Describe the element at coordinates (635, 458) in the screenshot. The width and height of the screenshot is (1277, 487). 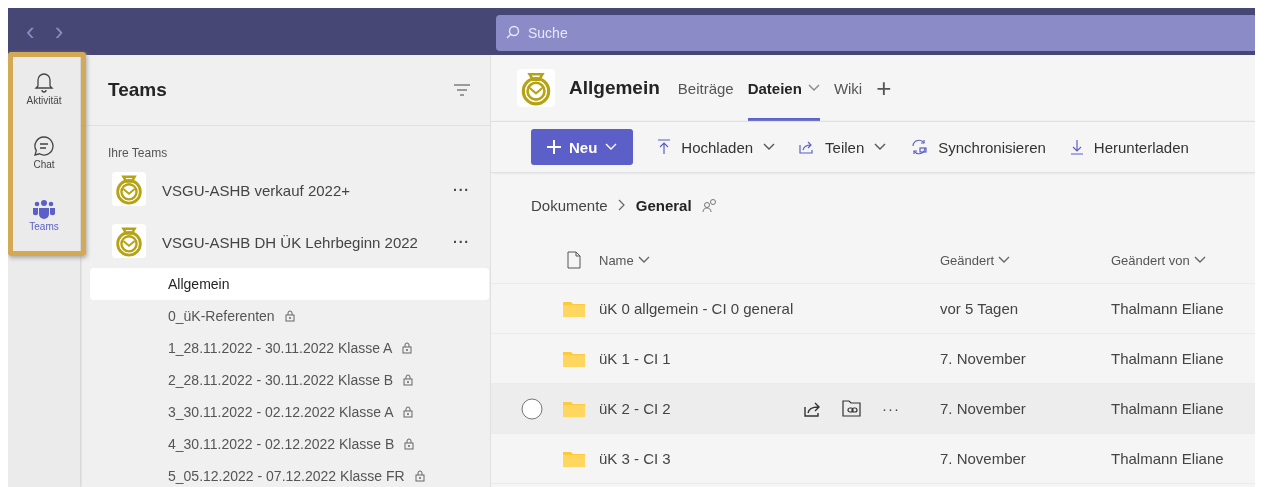
I see `file-name: üK 3 - CI 3` at that location.